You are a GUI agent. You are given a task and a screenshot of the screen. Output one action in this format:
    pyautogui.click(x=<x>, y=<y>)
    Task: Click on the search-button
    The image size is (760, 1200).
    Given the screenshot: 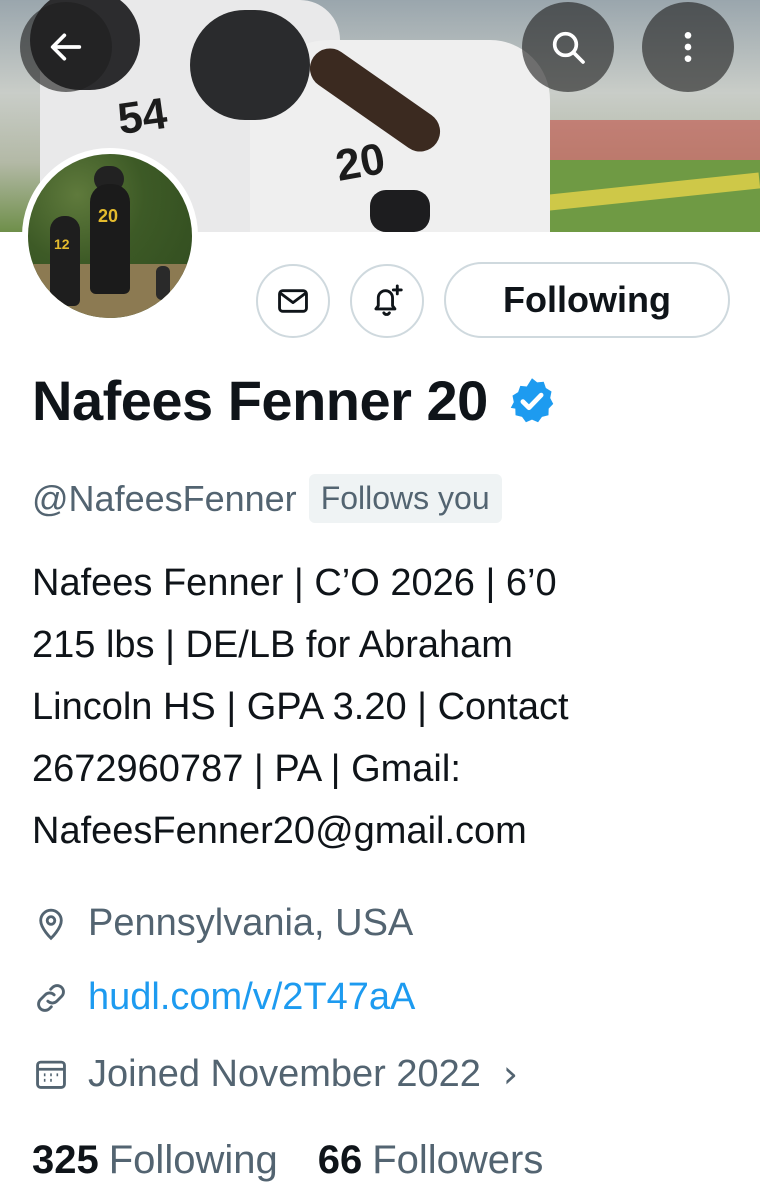 What is the action you would take?
    pyautogui.click(x=568, y=47)
    